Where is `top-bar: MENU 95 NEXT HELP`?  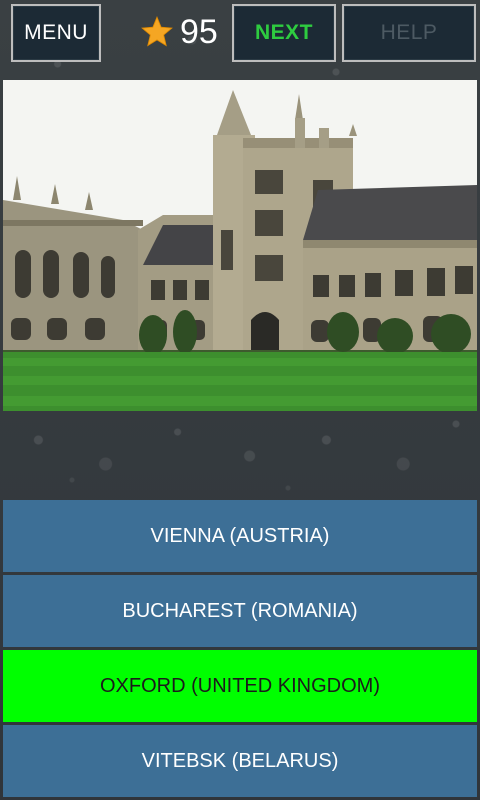 top-bar: MENU 95 NEXT HELP is located at coordinates (240, 36).